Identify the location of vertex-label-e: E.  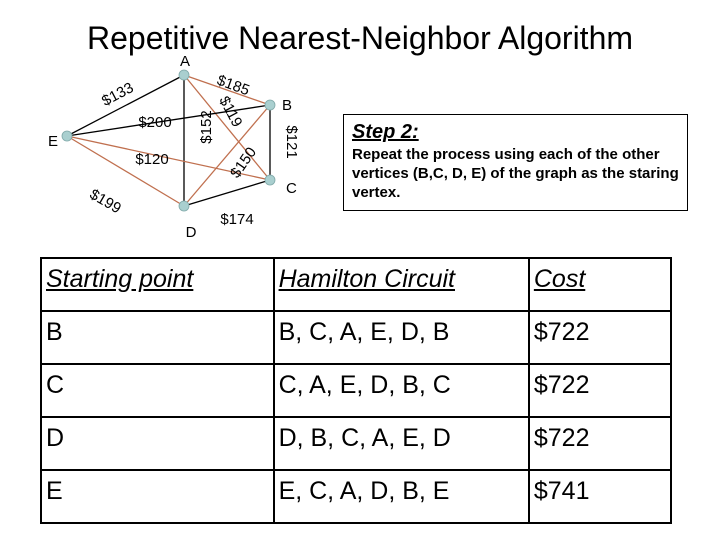
(53, 141).